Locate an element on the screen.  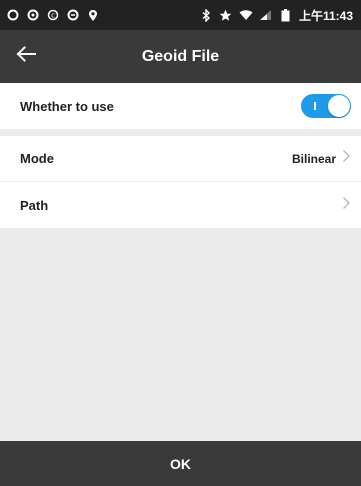
status-bar: c 上午11:43 is located at coordinates (180, 15).